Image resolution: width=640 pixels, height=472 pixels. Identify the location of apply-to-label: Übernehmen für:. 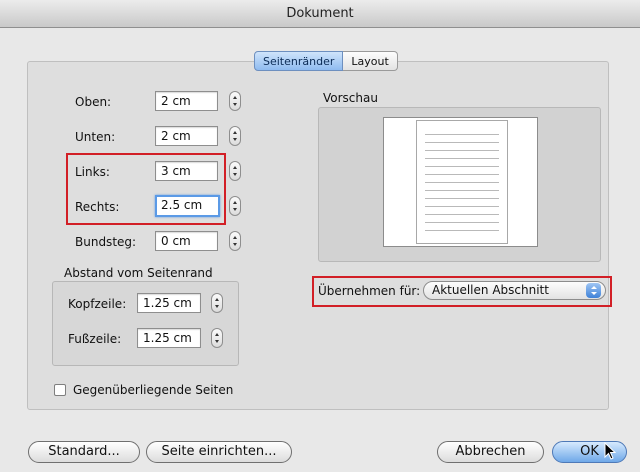
(369, 291).